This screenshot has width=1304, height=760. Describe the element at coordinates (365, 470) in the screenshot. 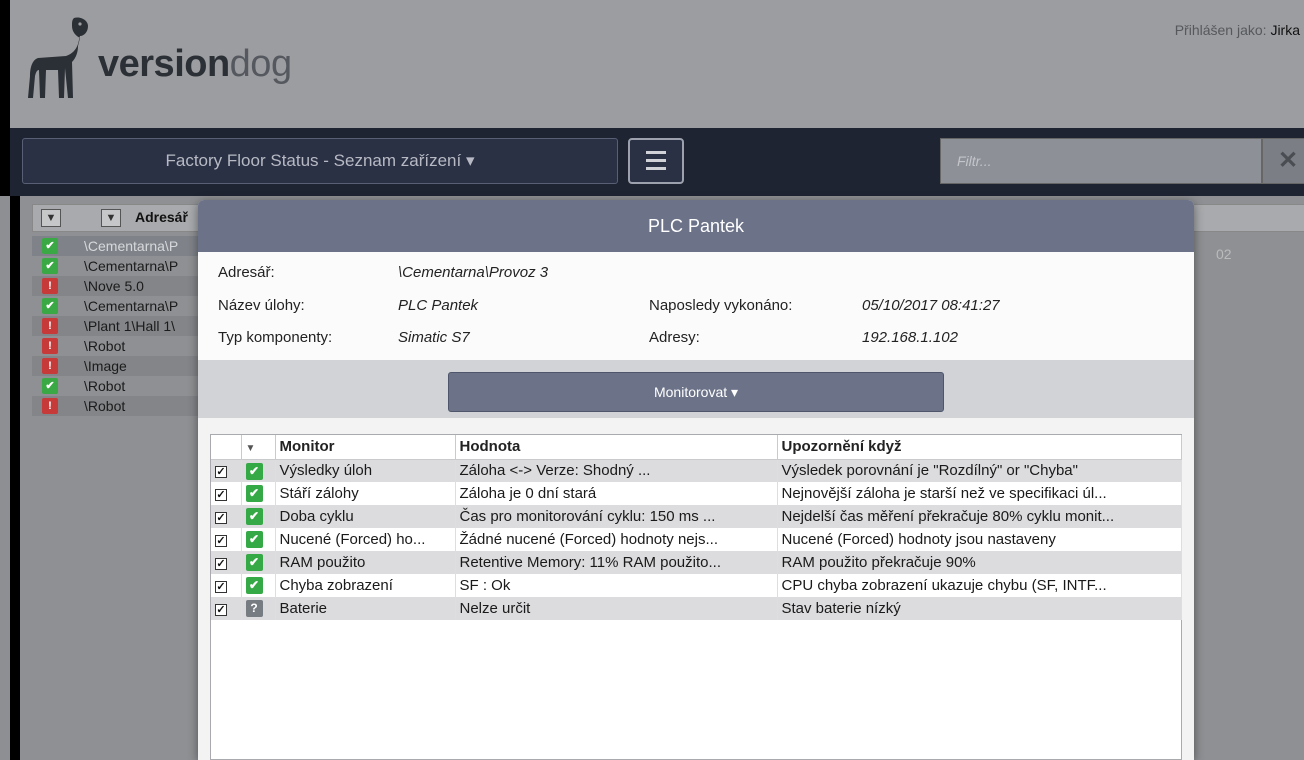

I see `monitor-name: Výsledky úloh` at that location.